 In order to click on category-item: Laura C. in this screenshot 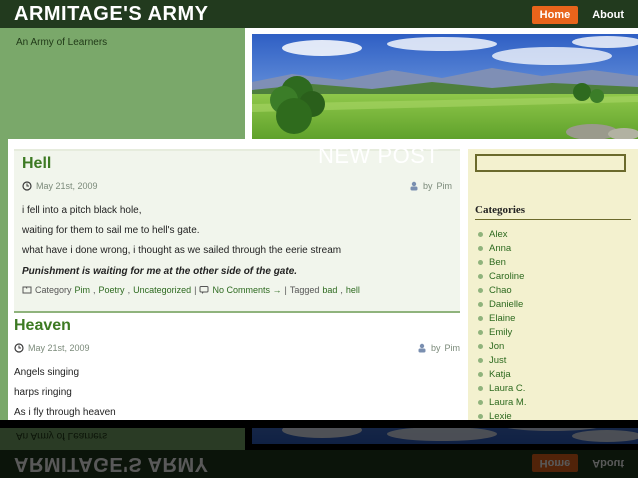, I will do `click(502, 388)`.